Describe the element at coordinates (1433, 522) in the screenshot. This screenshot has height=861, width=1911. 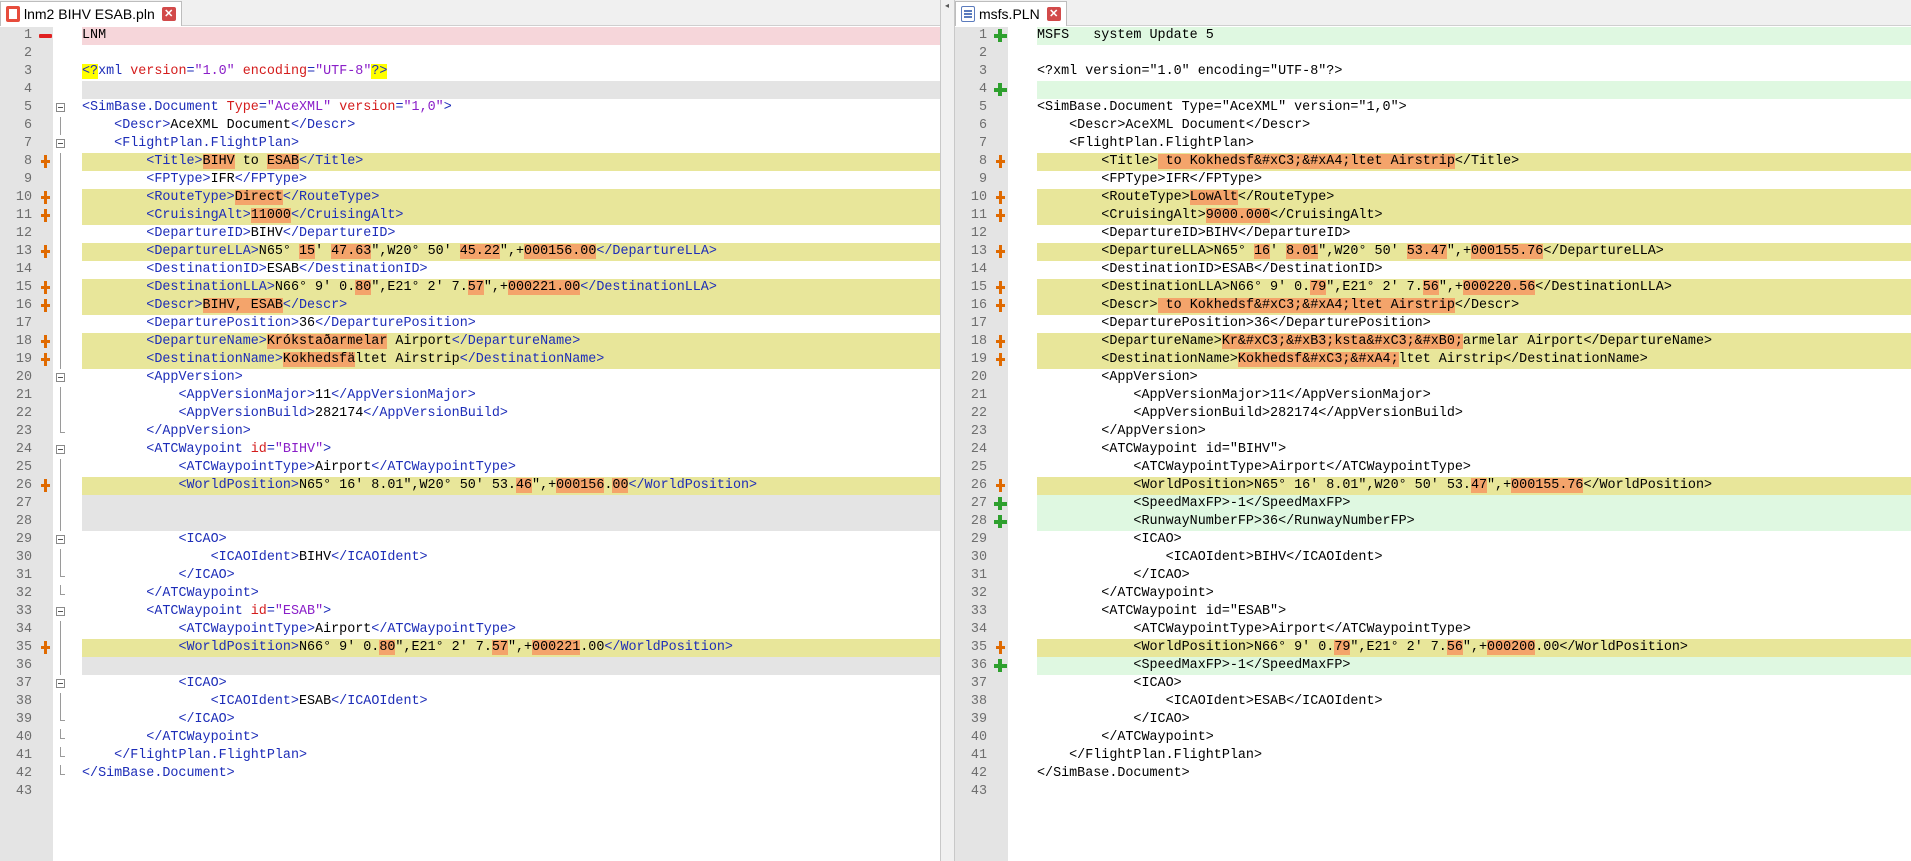
I see `code-line: 28 <RunwayNumberFP>36</RunwayNumberFP>` at that location.